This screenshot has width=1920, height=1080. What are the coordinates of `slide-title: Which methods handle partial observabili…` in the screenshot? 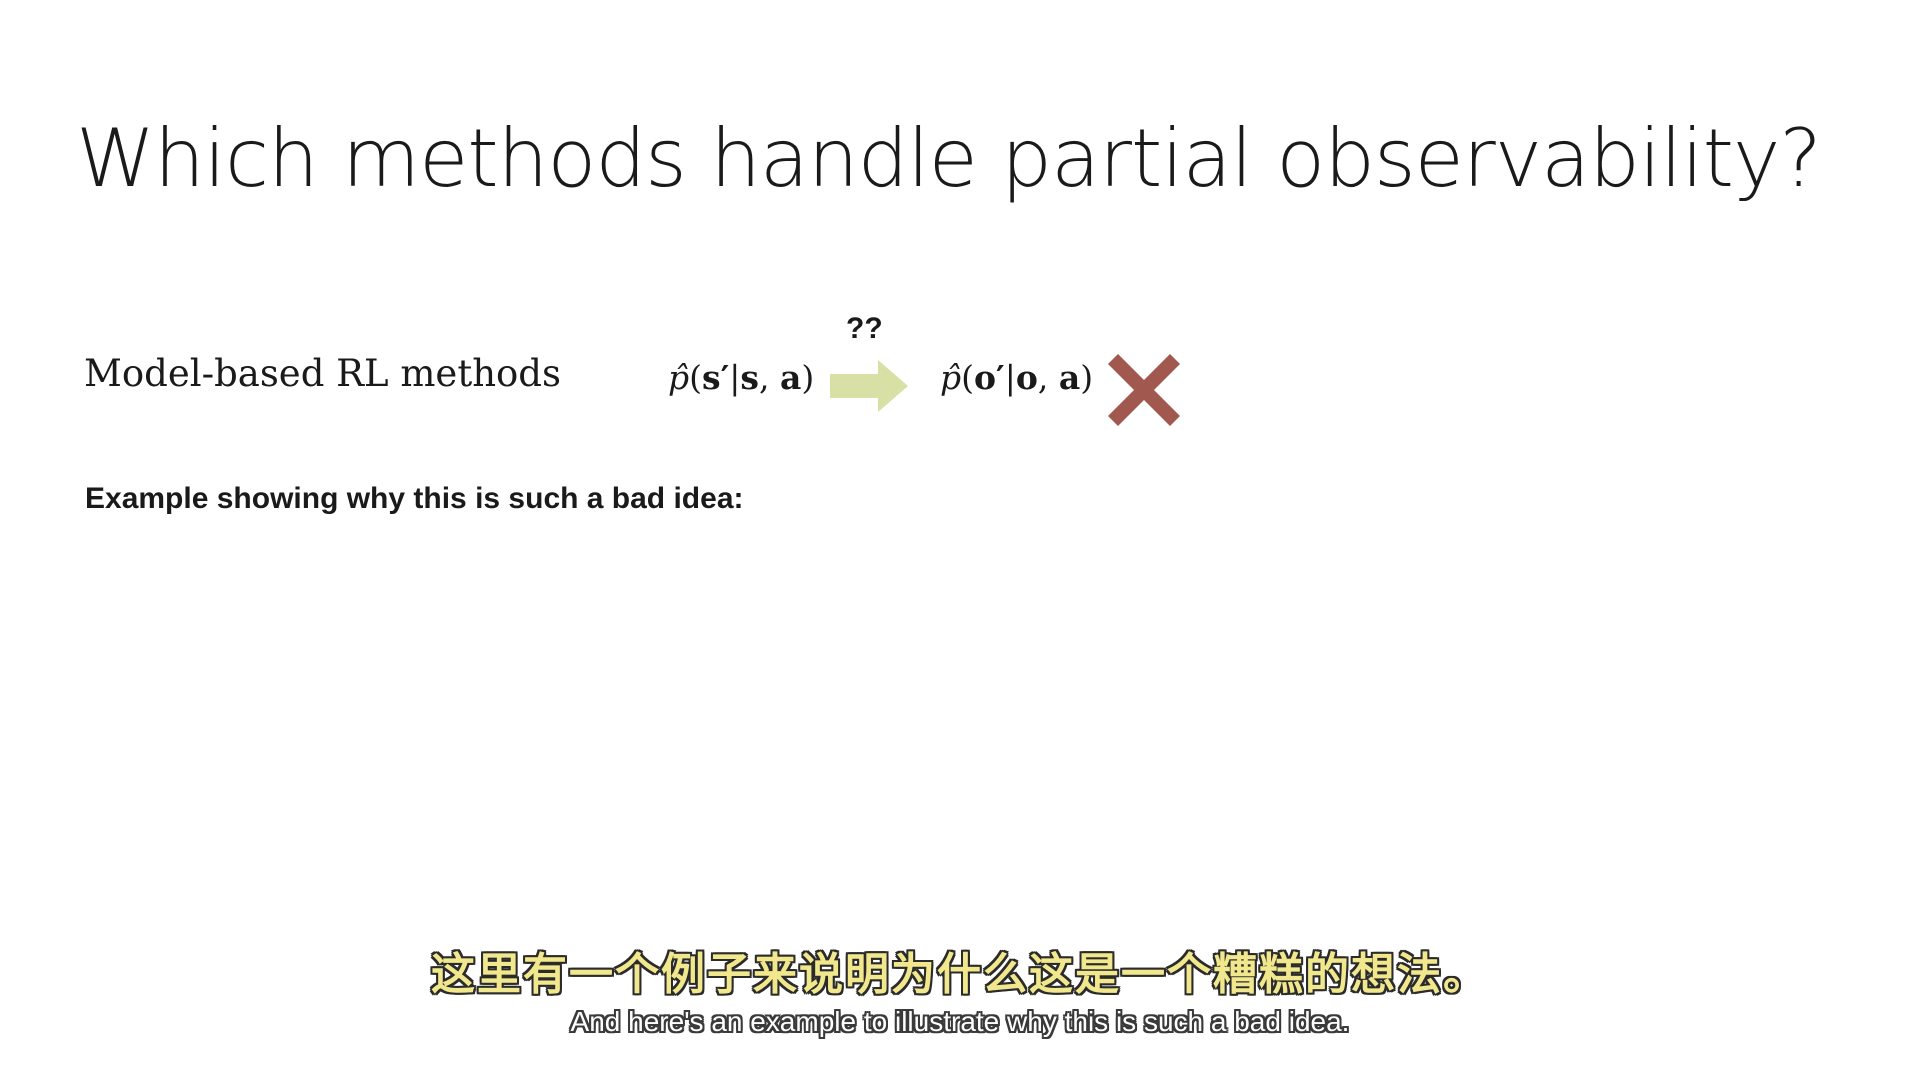 It's located at (949, 158).